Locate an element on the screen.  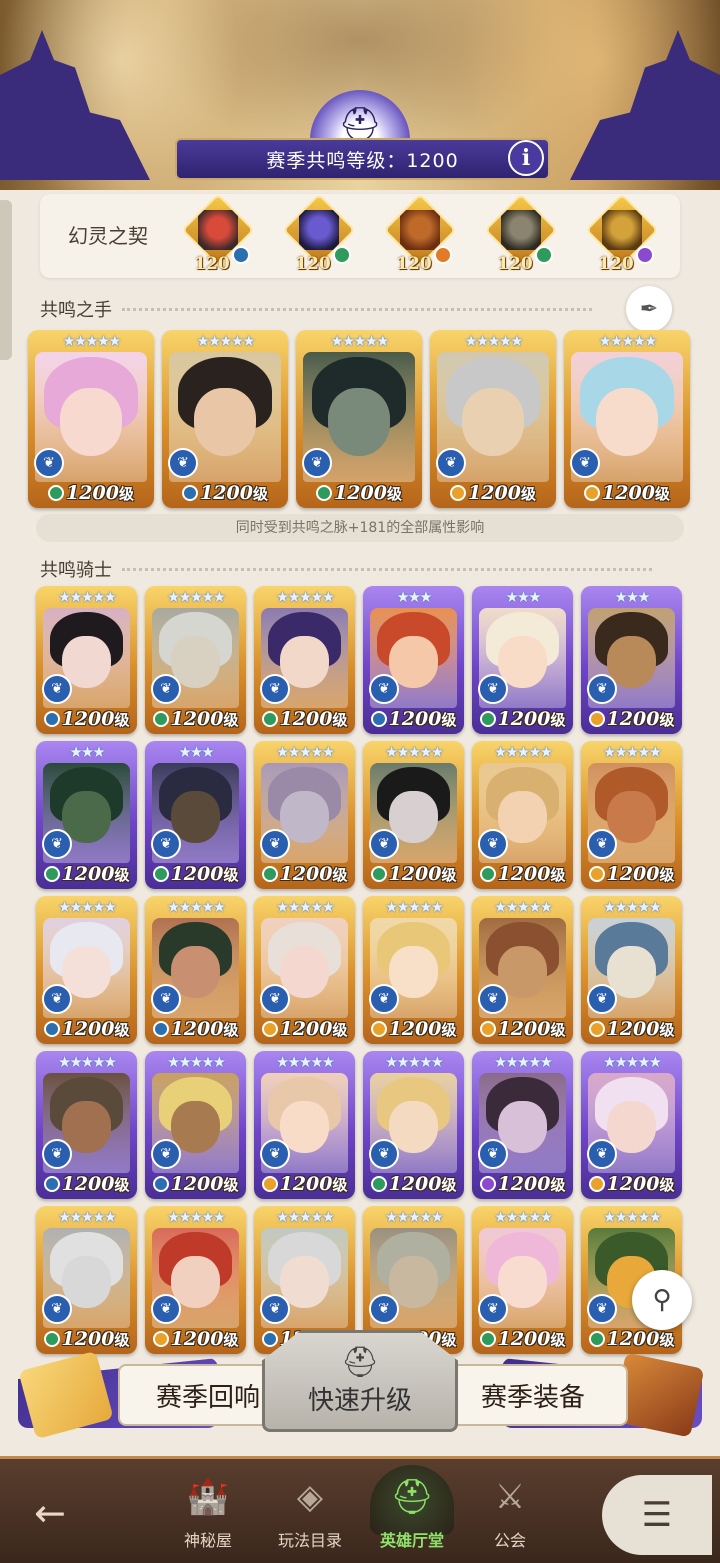
knights-section-header: 共鸣骑士 is located at coordinates (346, 569).